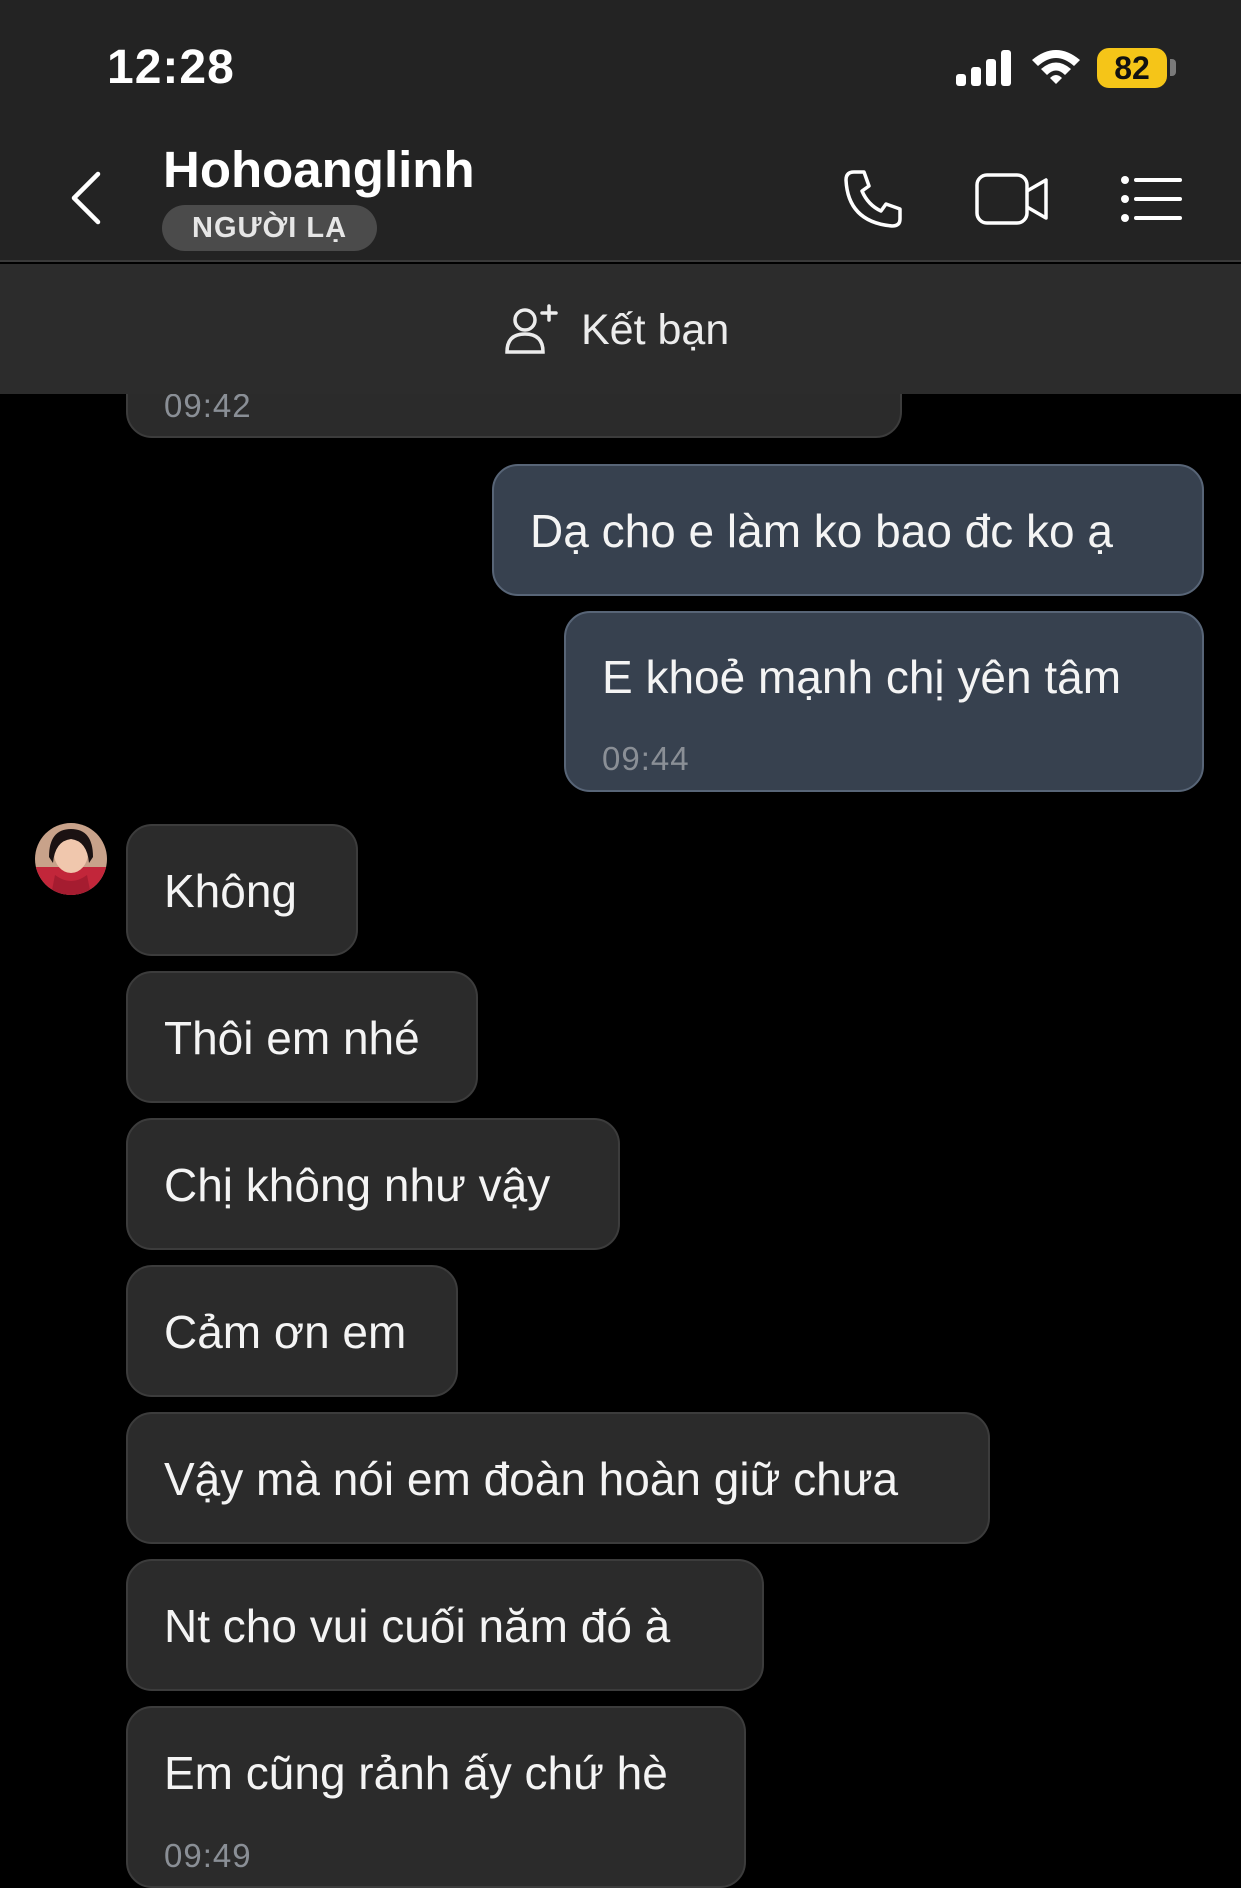  I want to click on message-text: Em cũng rảnh ấy chứ hè, so click(416, 1773).